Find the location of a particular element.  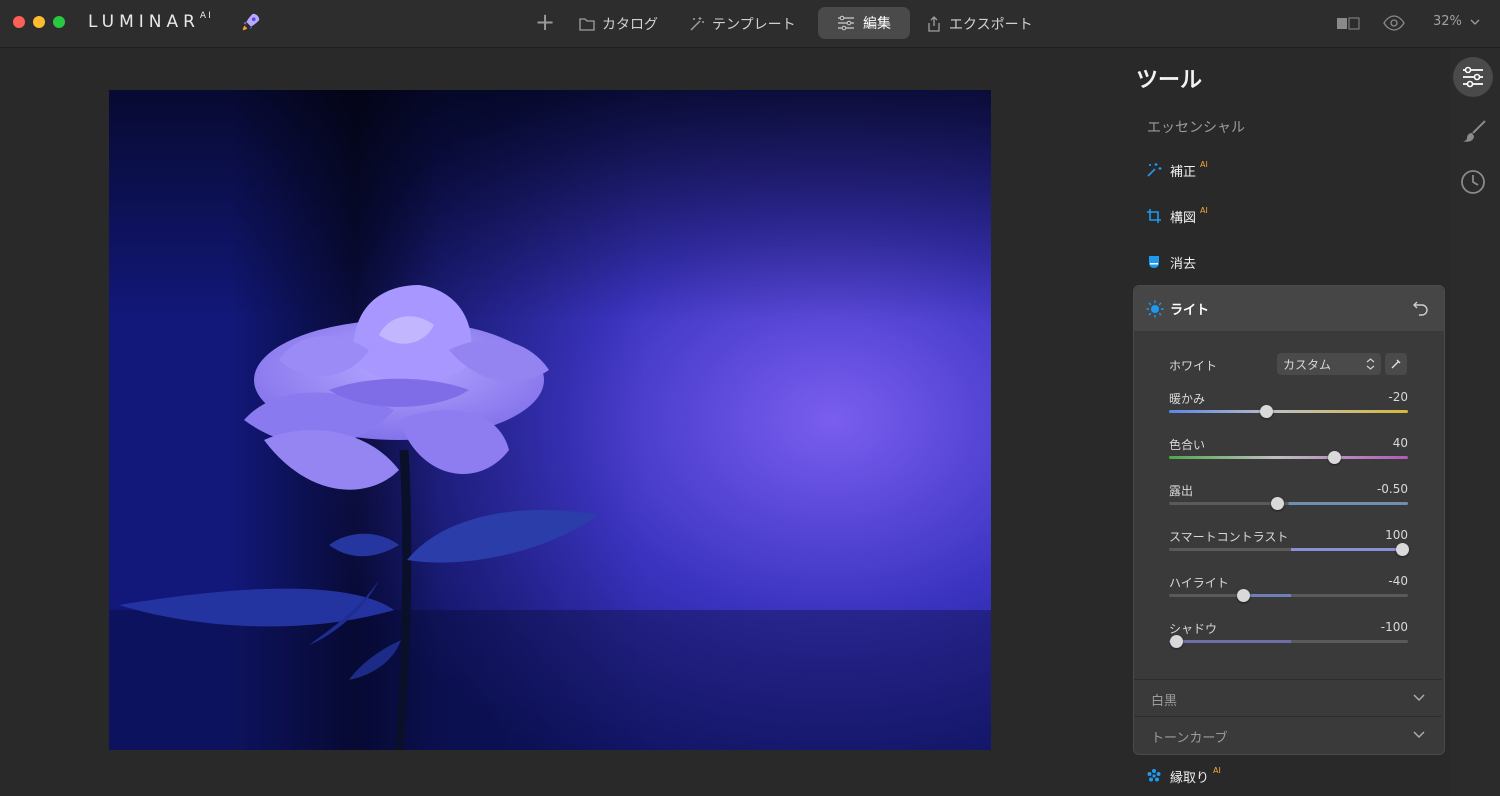

magic-wand-icon is located at coordinates (697, 24).